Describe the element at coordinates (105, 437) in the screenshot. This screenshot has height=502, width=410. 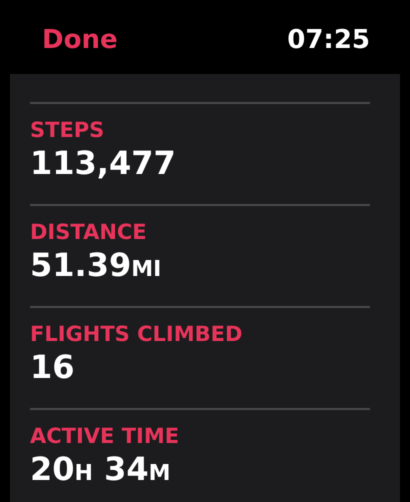
I see `metric-label: ACTIVE TIME` at that location.